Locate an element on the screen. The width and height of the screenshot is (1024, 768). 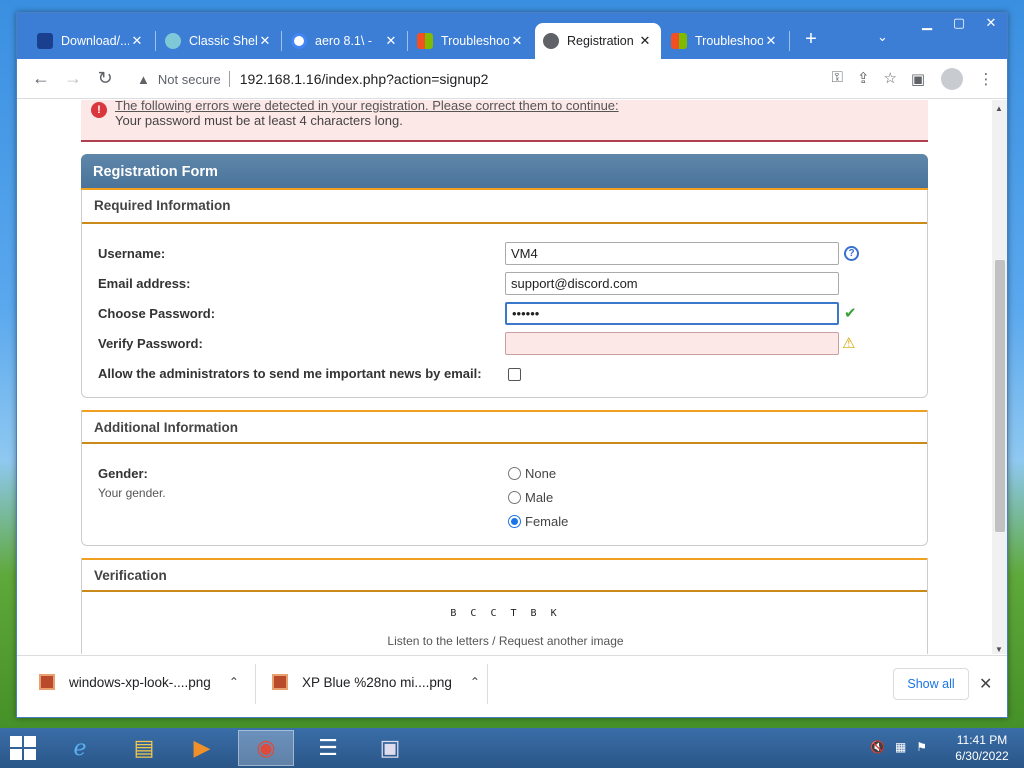
error-icon: ! is located at coordinates (99, 110).